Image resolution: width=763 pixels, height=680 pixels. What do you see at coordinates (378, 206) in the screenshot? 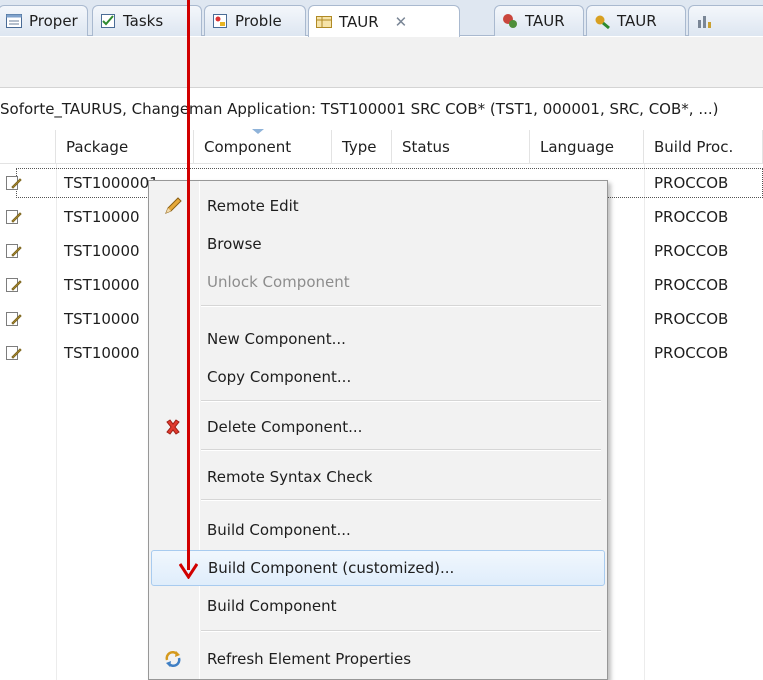
I see `menu-item-remote-edit: Remote Edit` at bounding box center [378, 206].